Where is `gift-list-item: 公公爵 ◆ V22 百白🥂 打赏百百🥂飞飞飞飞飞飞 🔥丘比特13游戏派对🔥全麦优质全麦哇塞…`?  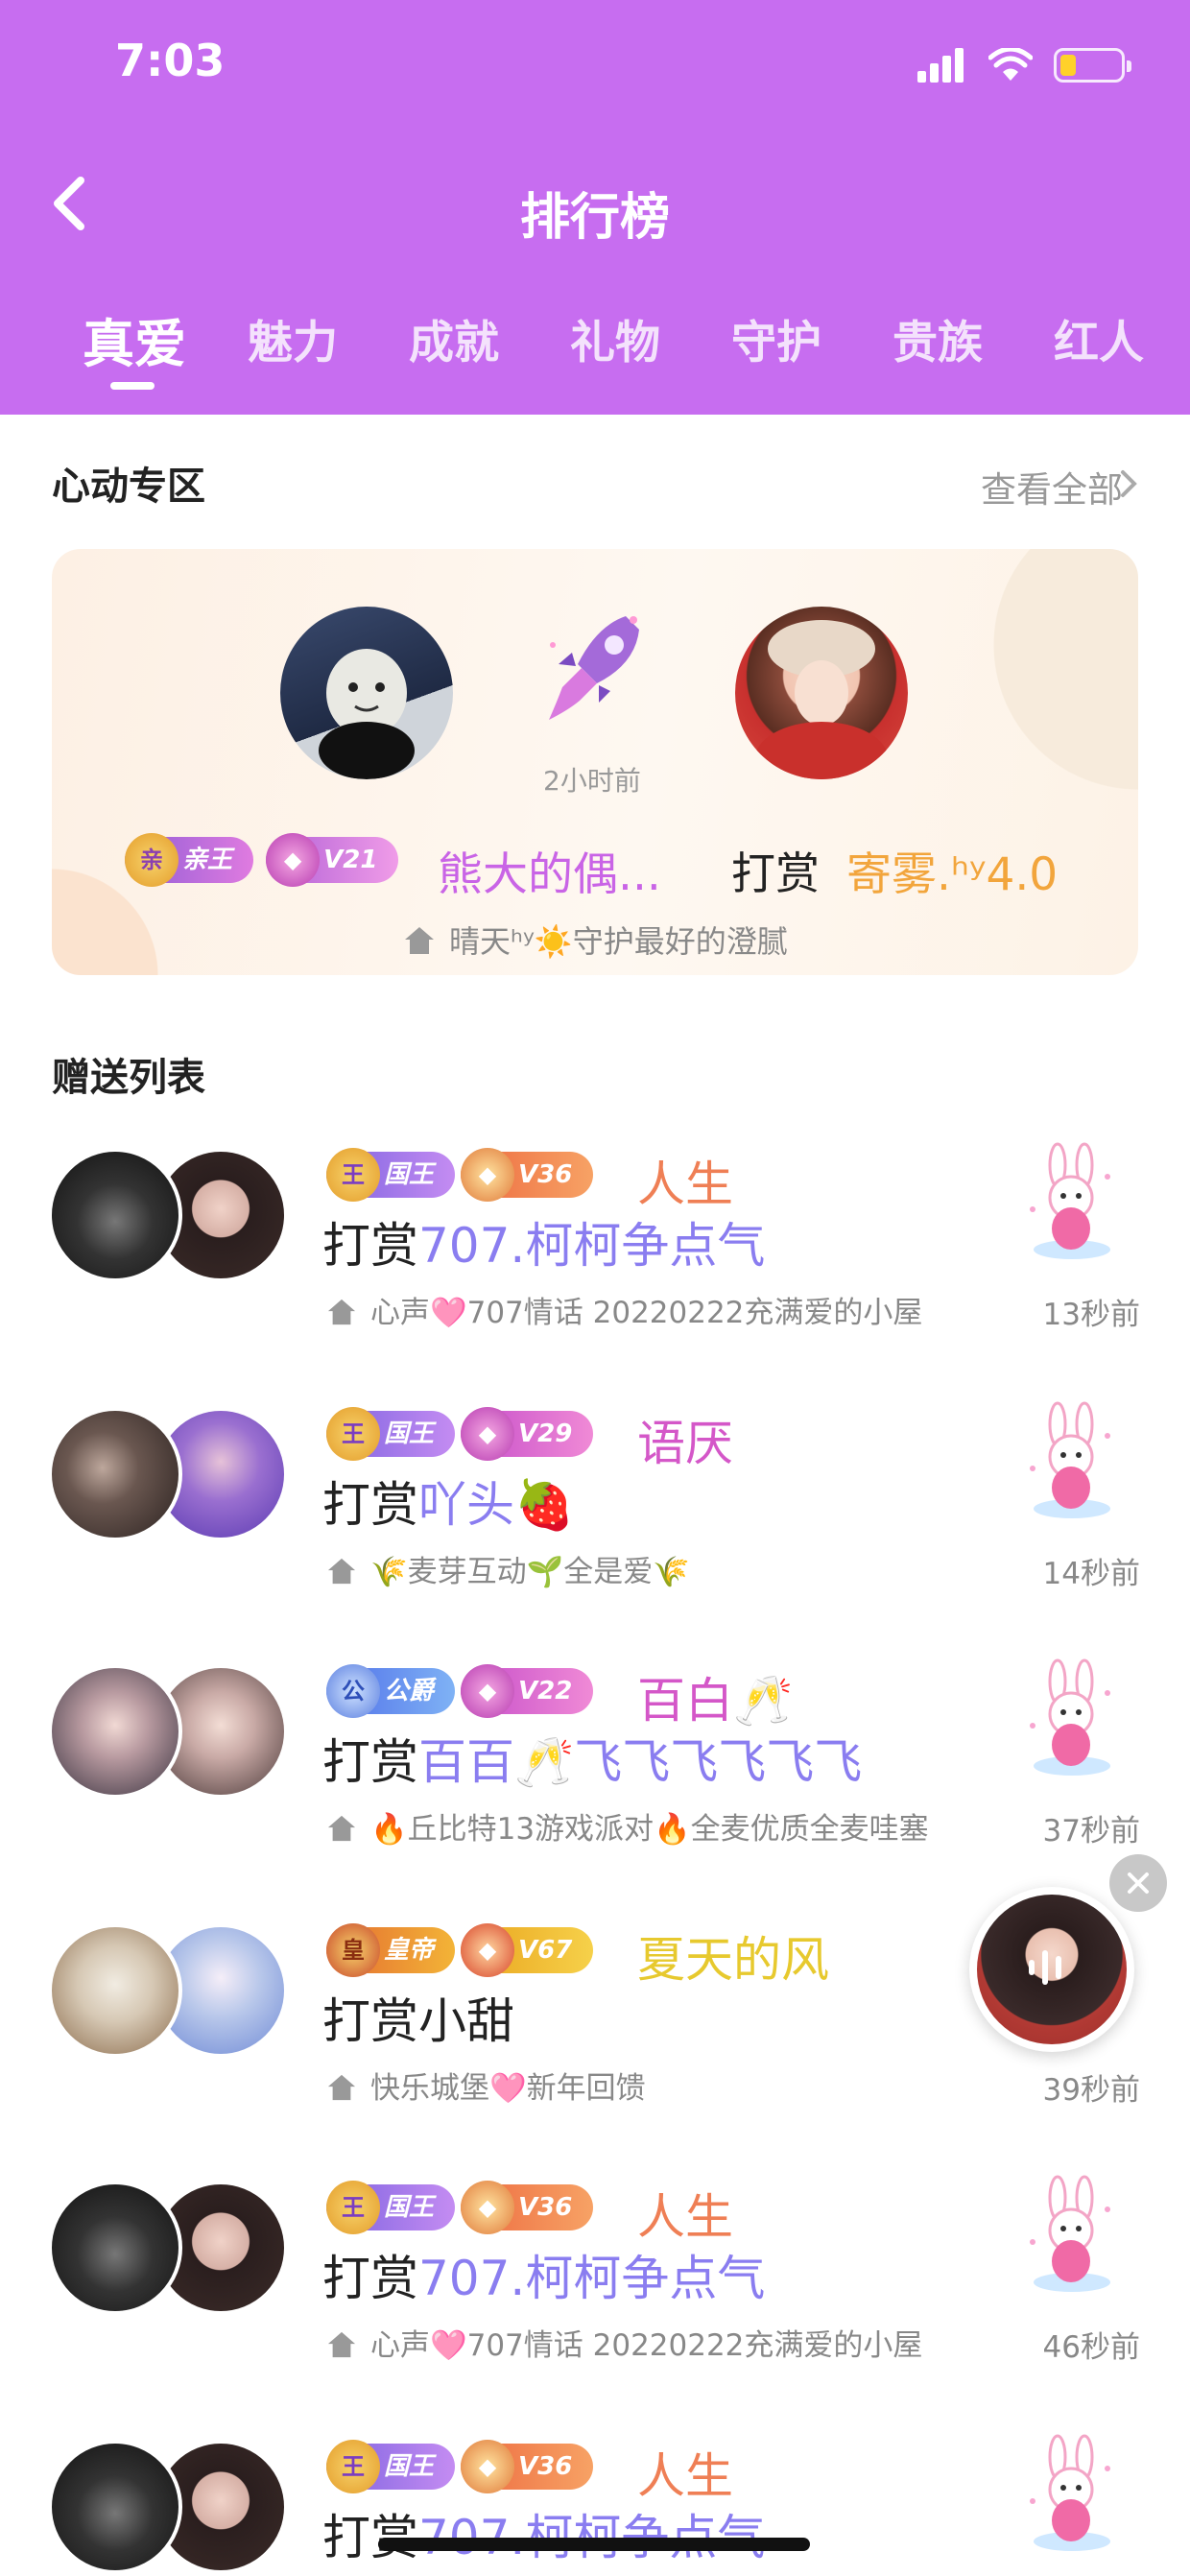
gift-list-item: 公公爵 ◆ V22 百白🥂 打赏百百🥂飞飞飞飞飞飞 🔥丘比特13游戏派对🔥全麦优质全麦哇塞… is located at coordinates (595, 1769).